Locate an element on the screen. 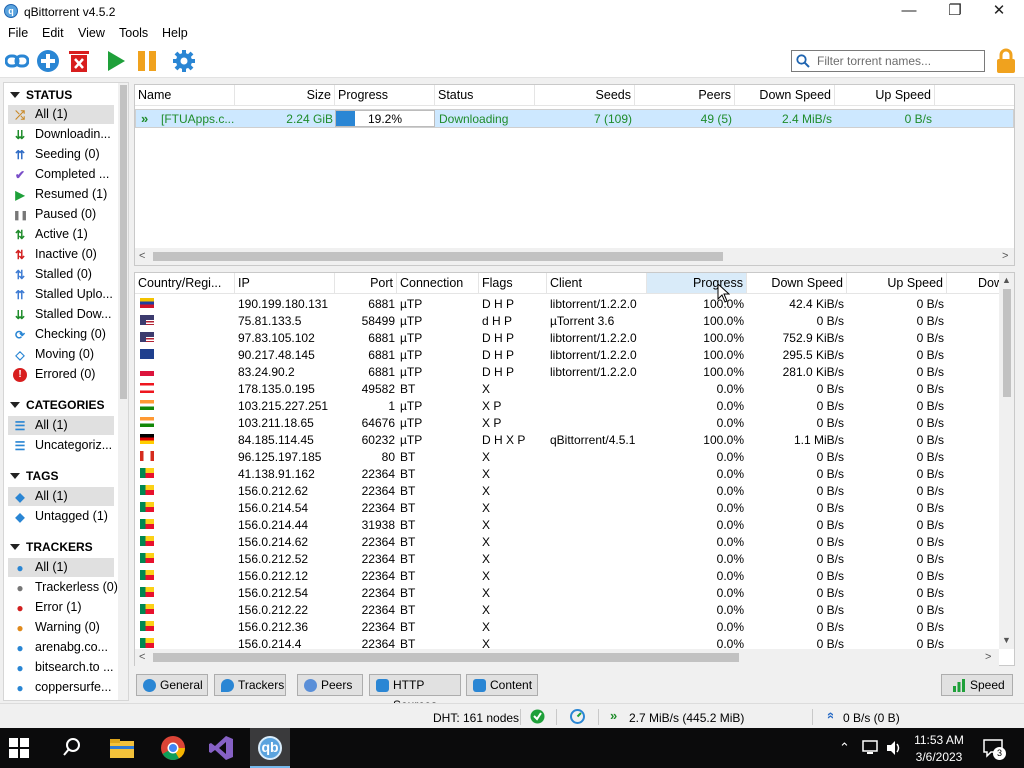 The height and width of the screenshot is (768, 1024). peer-column-header-progress: Progress is located at coordinates (697, 283).